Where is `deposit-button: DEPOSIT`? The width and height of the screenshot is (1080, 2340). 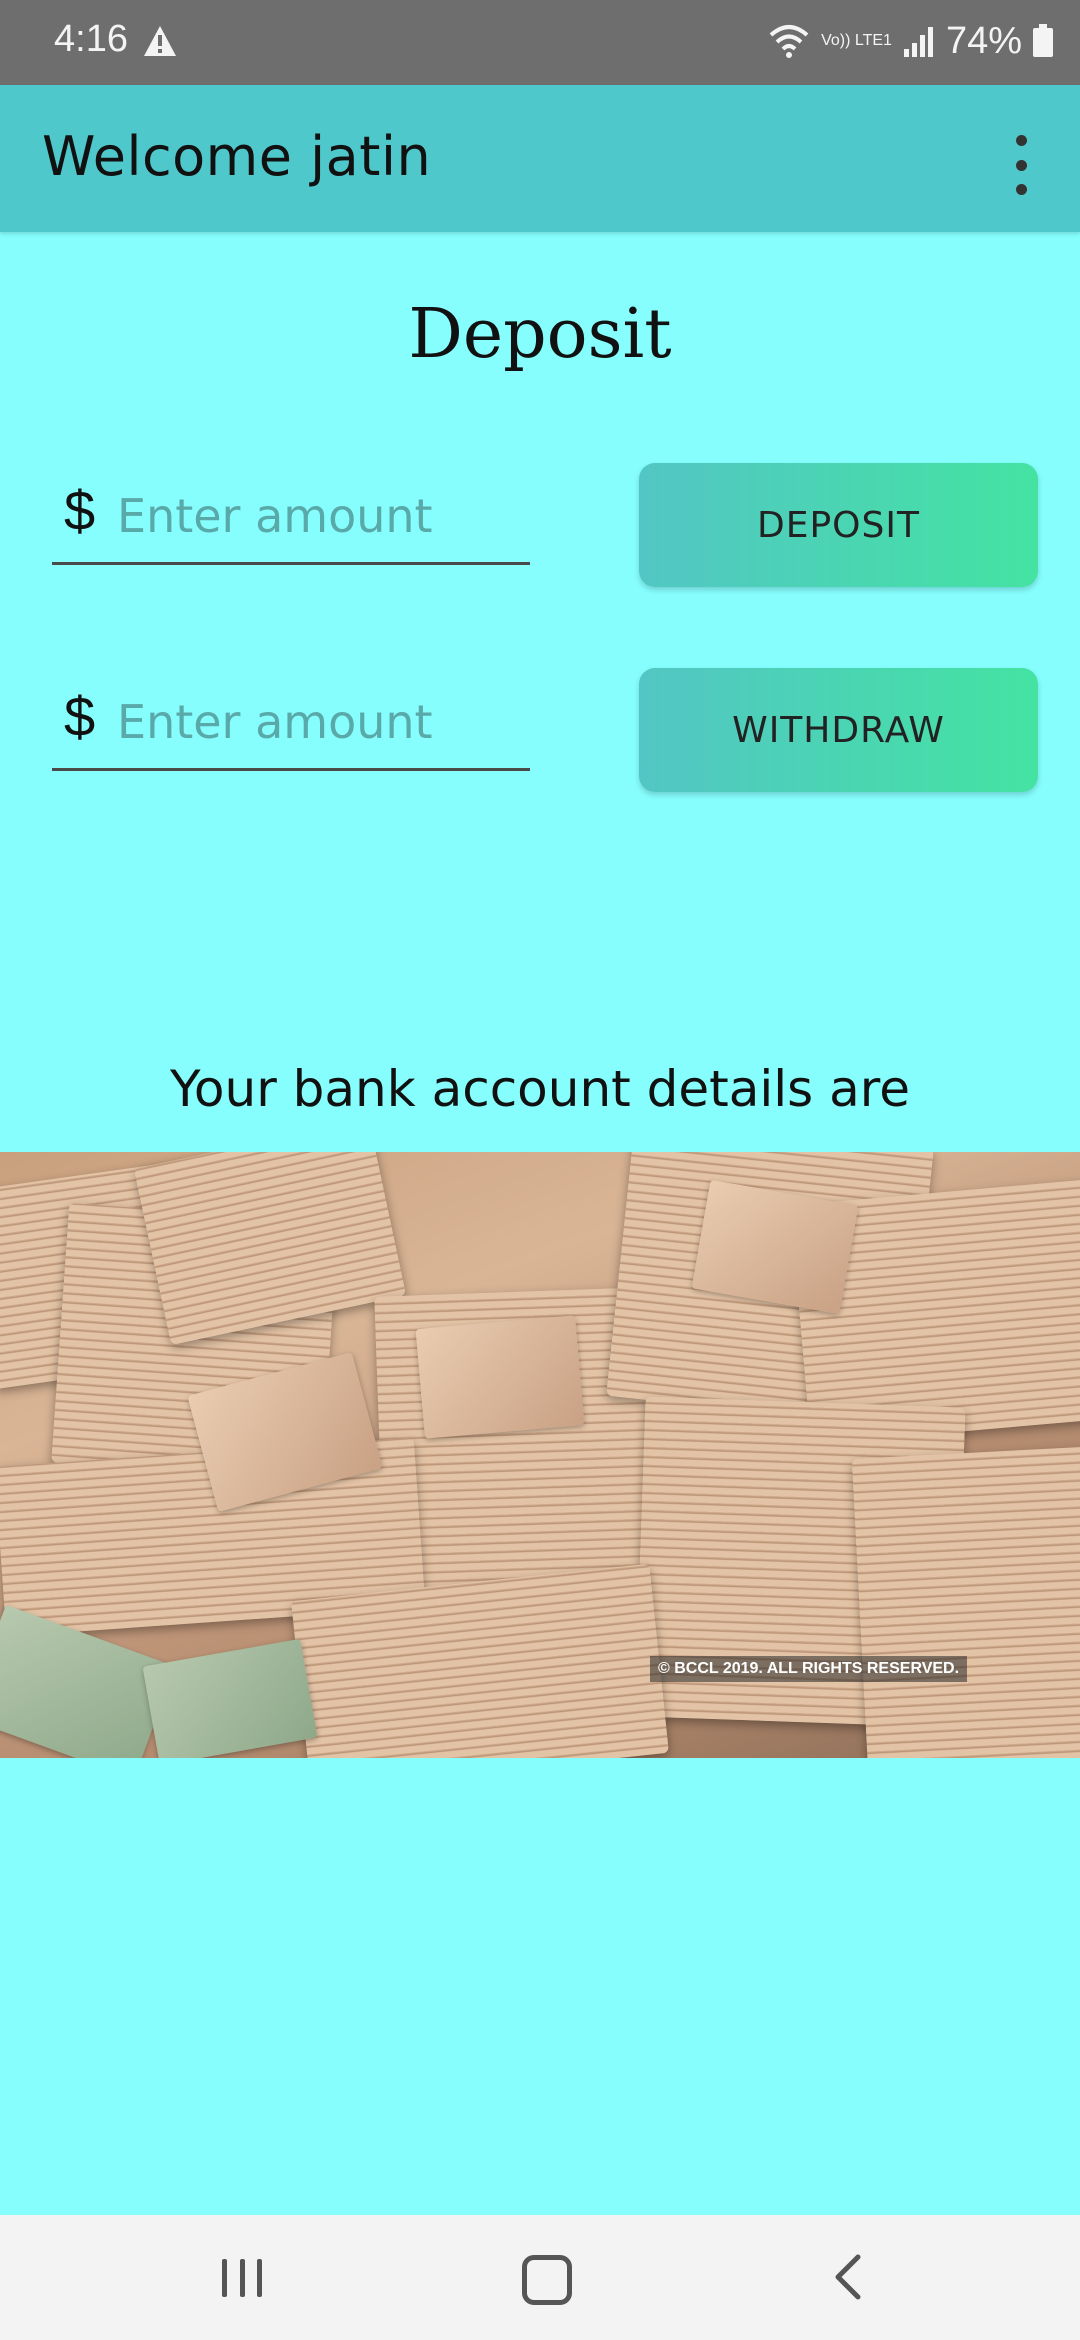
deposit-button: DEPOSIT is located at coordinates (838, 525).